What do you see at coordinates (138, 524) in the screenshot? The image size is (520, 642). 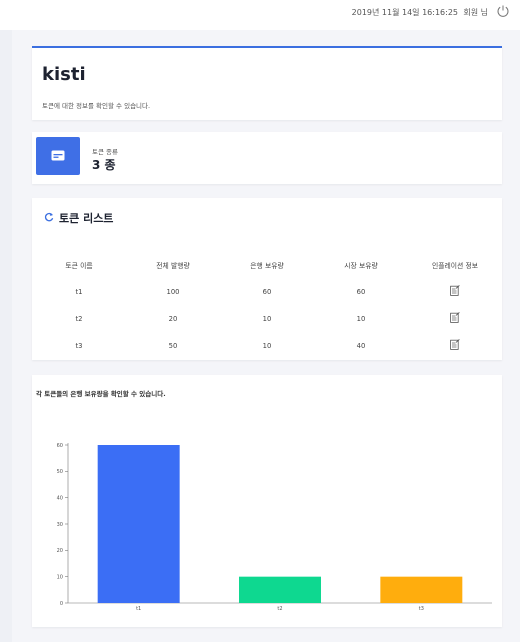 I see `bar-t1` at bounding box center [138, 524].